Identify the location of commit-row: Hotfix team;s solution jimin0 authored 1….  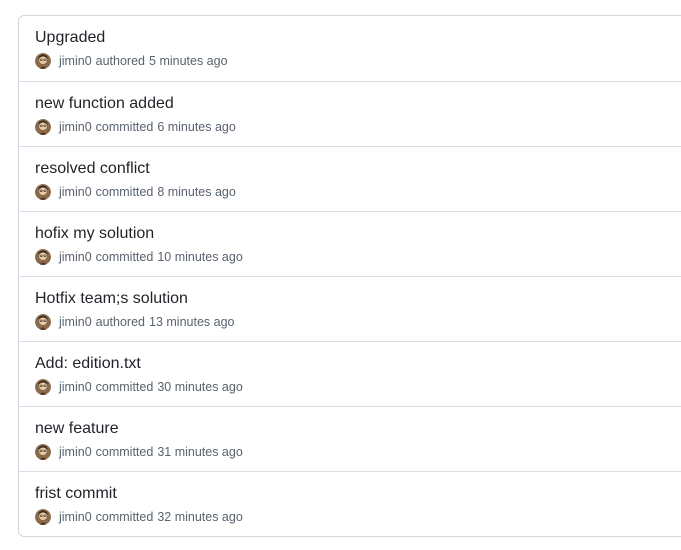
(350, 308).